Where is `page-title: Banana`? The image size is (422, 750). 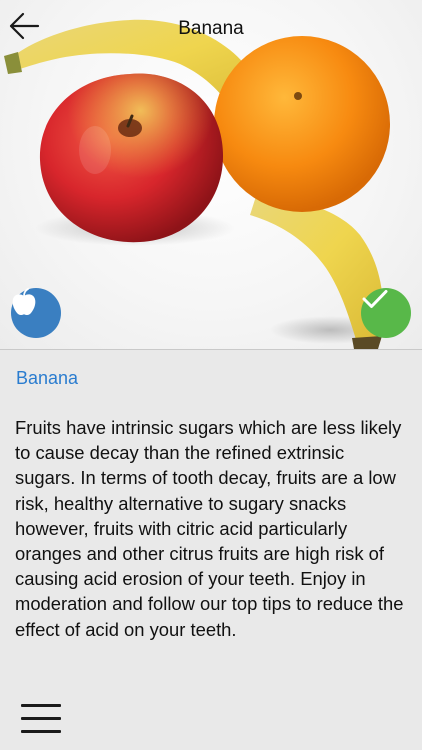 page-title: Banana is located at coordinates (211, 28).